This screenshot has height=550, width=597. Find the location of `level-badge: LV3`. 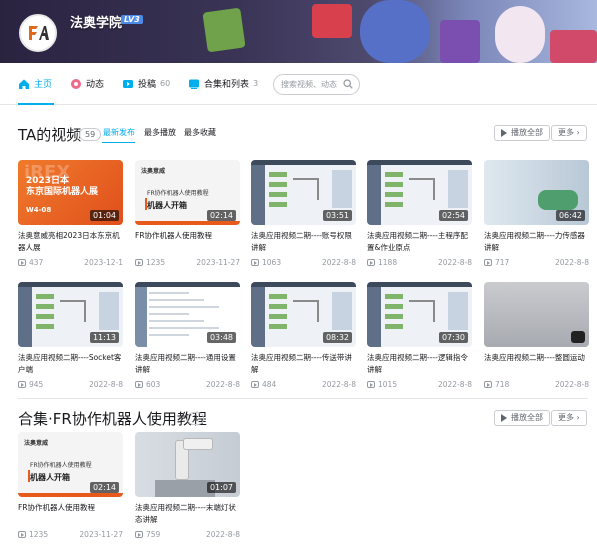

level-badge: LV3 is located at coordinates (132, 19).